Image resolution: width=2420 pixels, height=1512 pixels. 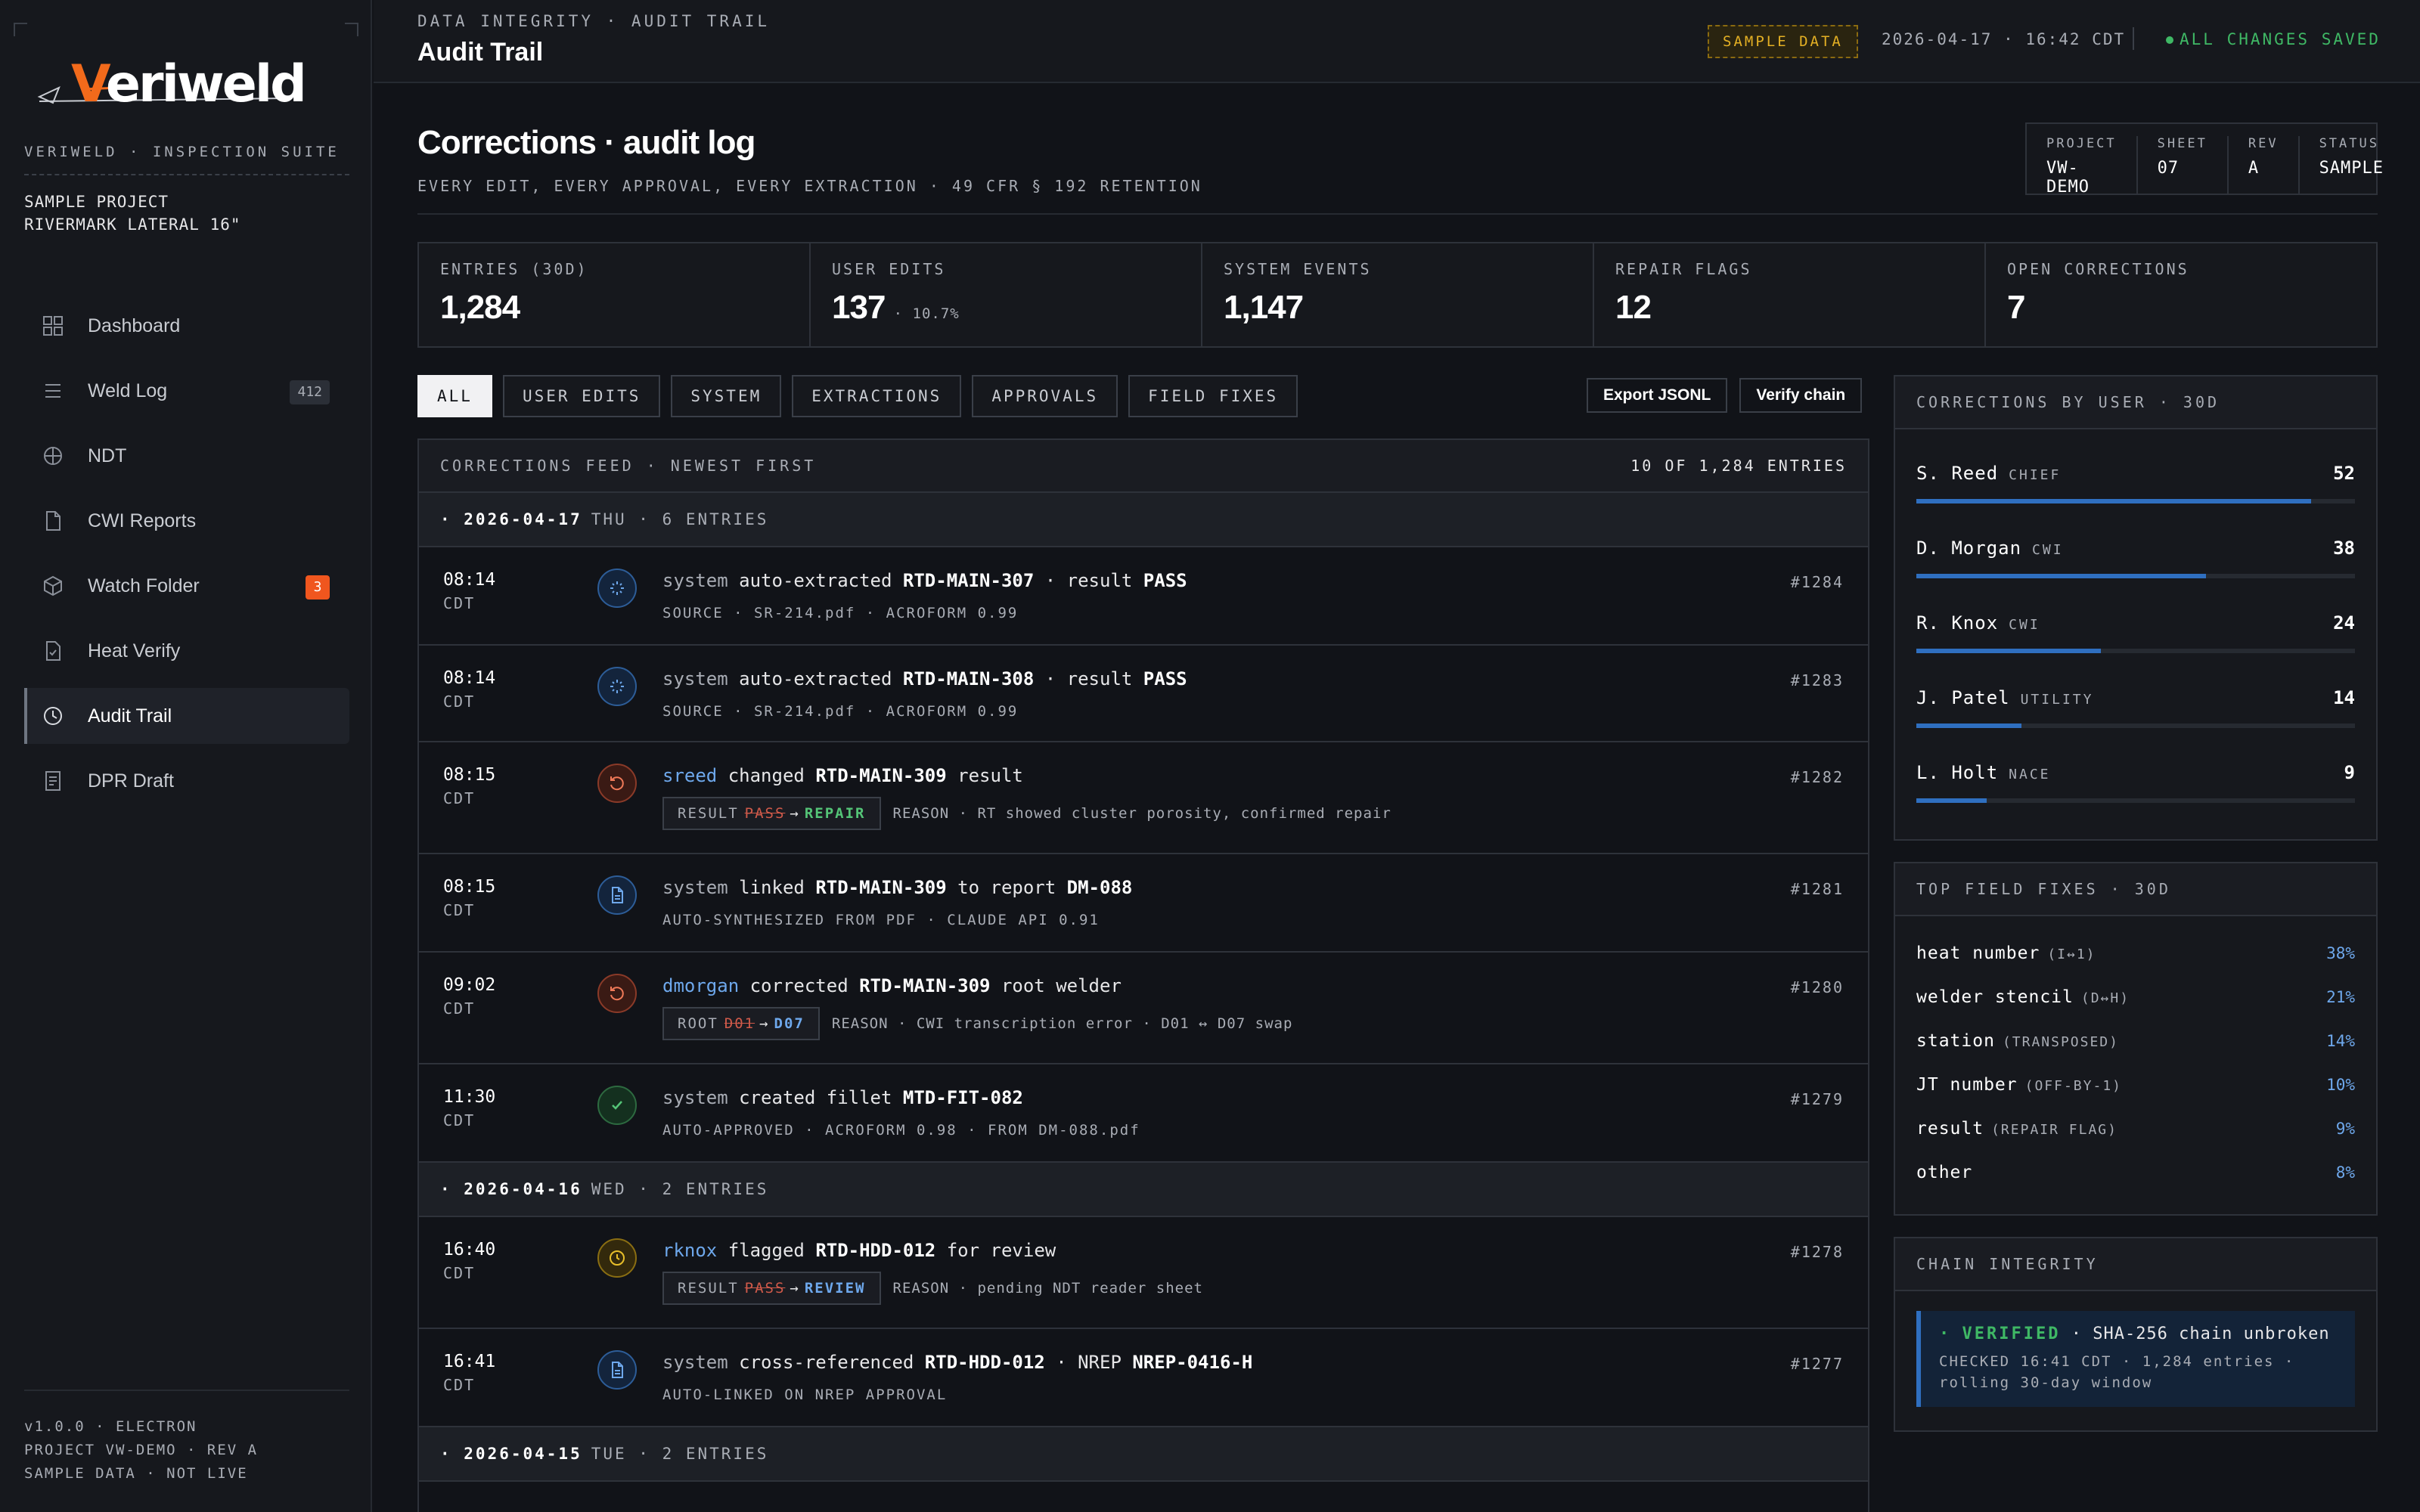 I want to click on extraction-icon, so click(x=617, y=588).